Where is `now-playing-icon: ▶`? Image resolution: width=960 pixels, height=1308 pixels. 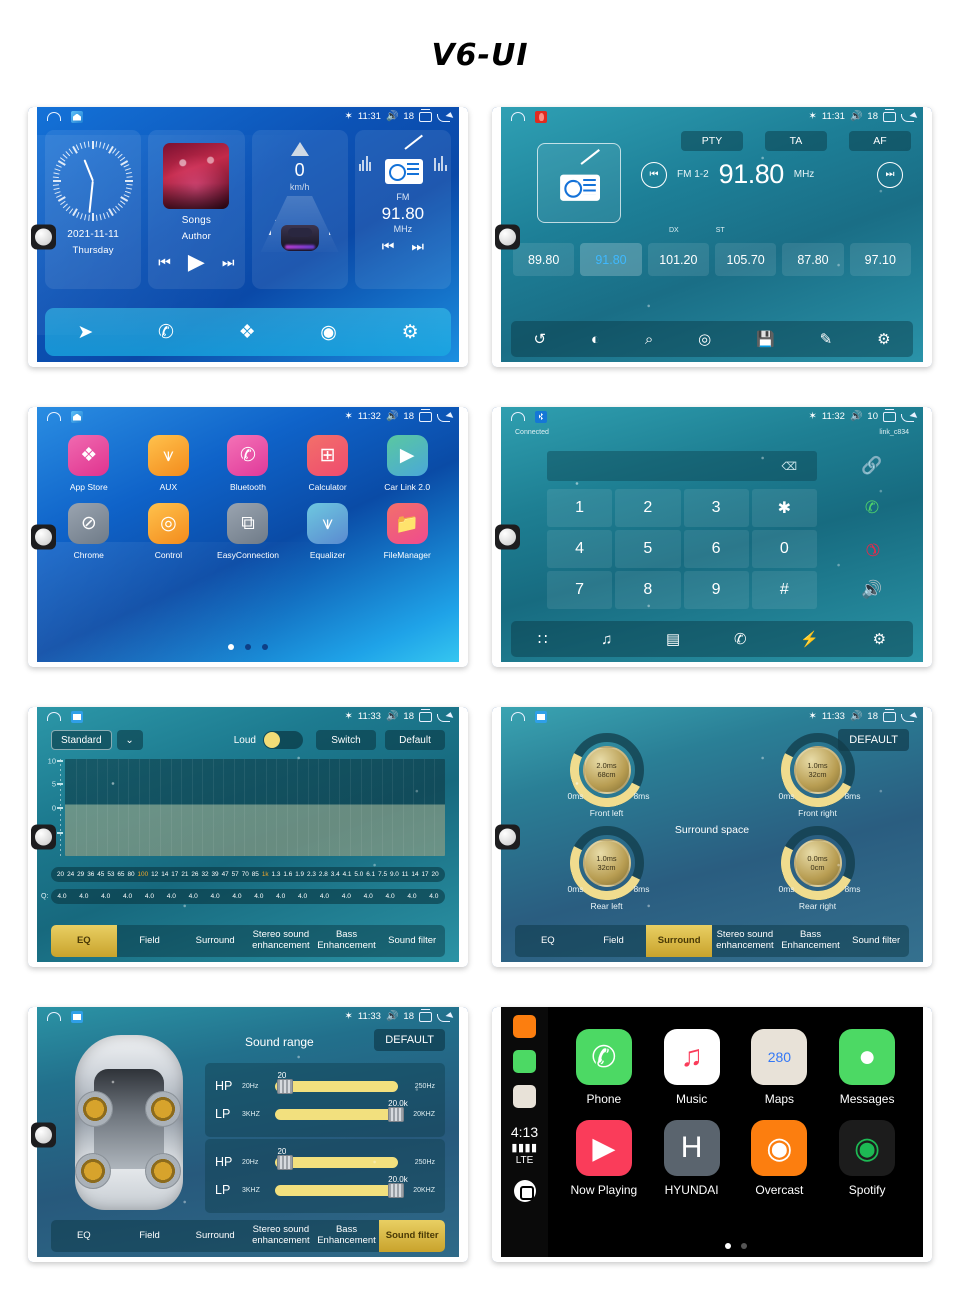 now-playing-icon: ▶ is located at coordinates (603, 1148).